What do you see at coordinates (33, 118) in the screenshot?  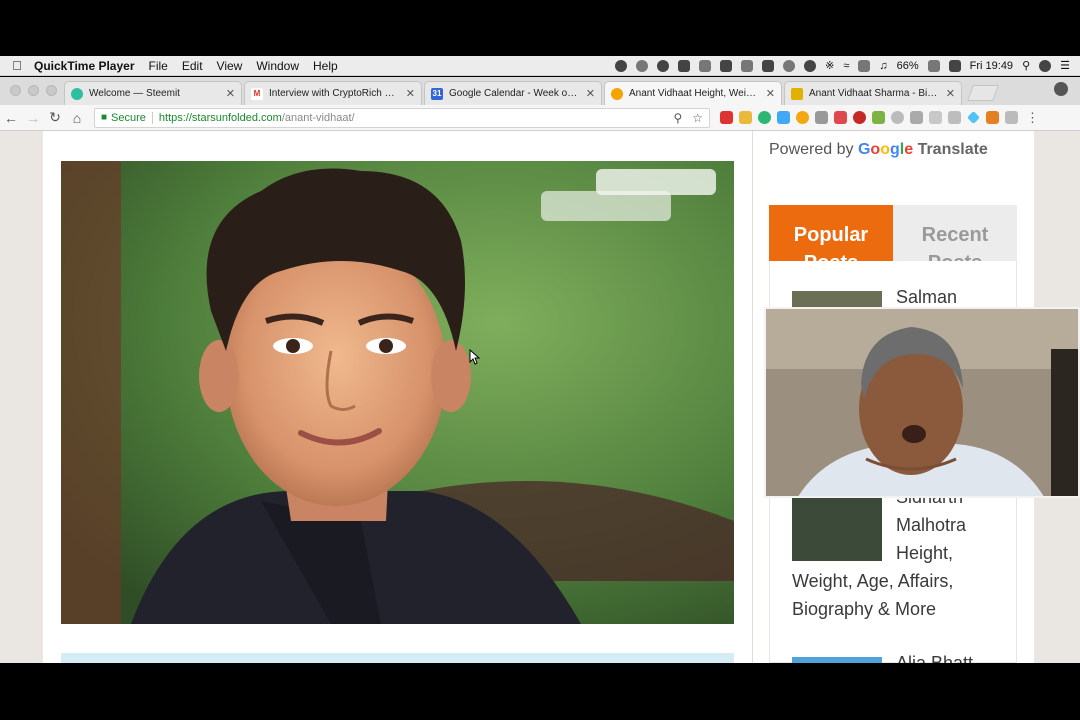 I see `forward-arrow-icon: →` at bounding box center [33, 118].